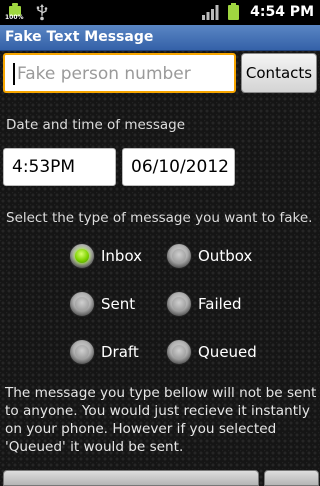 This screenshot has height=486, width=320. What do you see at coordinates (42, 12) in the screenshot?
I see `usb-icon` at bounding box center [42, 12].